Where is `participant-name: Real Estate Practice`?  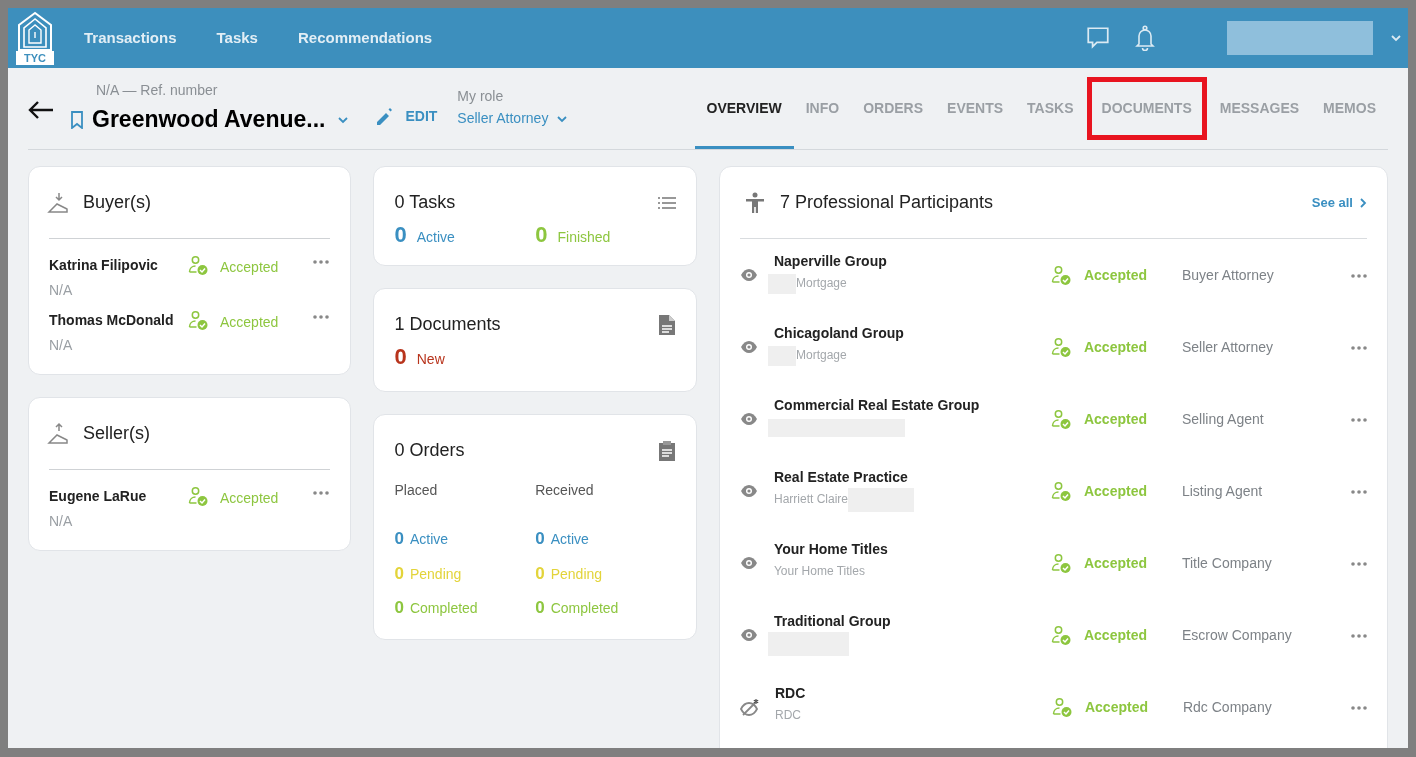
participant-name: Real Estate Practice is located at coordinates (841, 477).